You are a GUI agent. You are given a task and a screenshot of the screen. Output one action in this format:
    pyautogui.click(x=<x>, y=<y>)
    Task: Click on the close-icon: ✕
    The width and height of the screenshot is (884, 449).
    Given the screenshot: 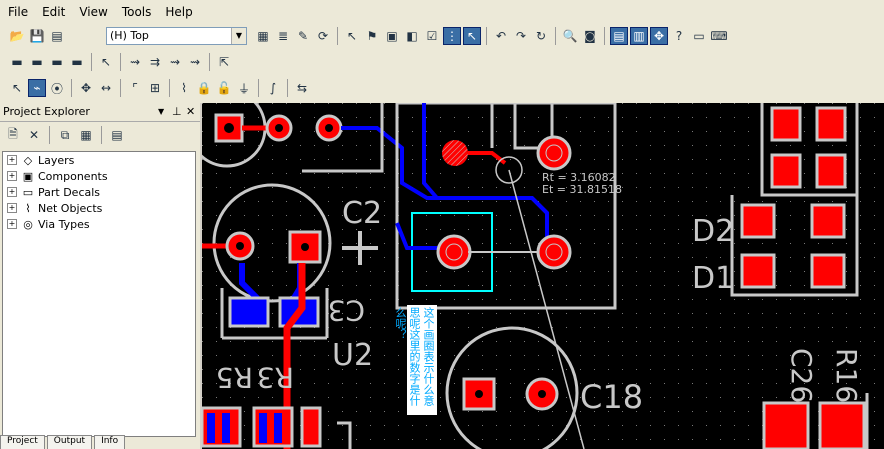 What is the action you would take?
    pyautogui.click(x=193, y=112)
    